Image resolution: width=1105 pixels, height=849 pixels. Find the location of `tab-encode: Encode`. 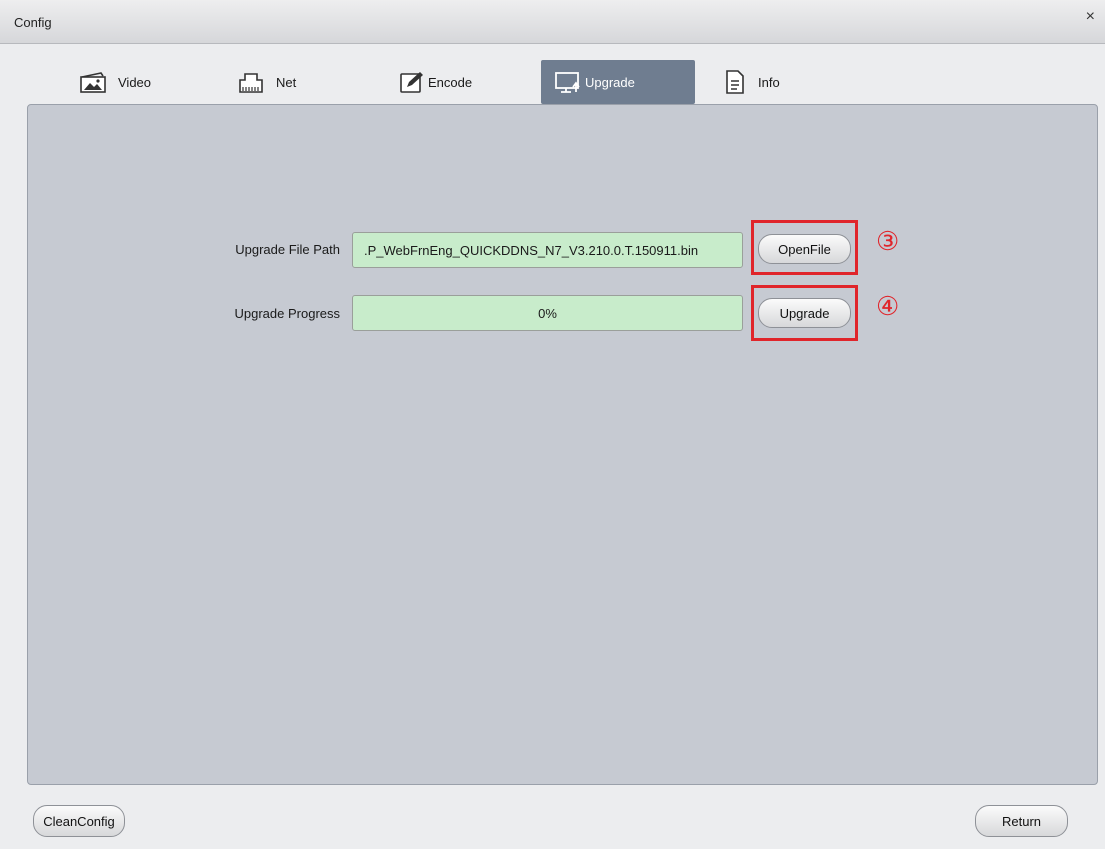

tab-encode: Encode is located at coordinates (434, 82).